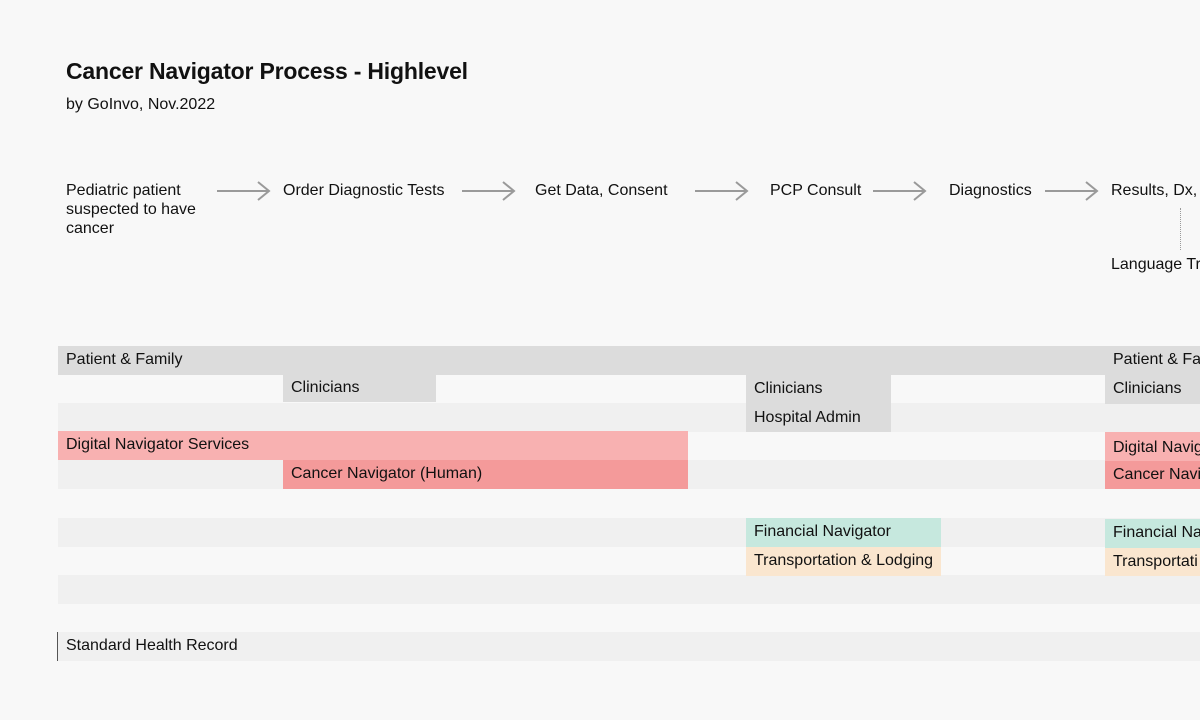 This screenshot has height=720, width=1200. I want to click on lane-label-patient-family-right: Patient & Fa, so click(1156, 359).